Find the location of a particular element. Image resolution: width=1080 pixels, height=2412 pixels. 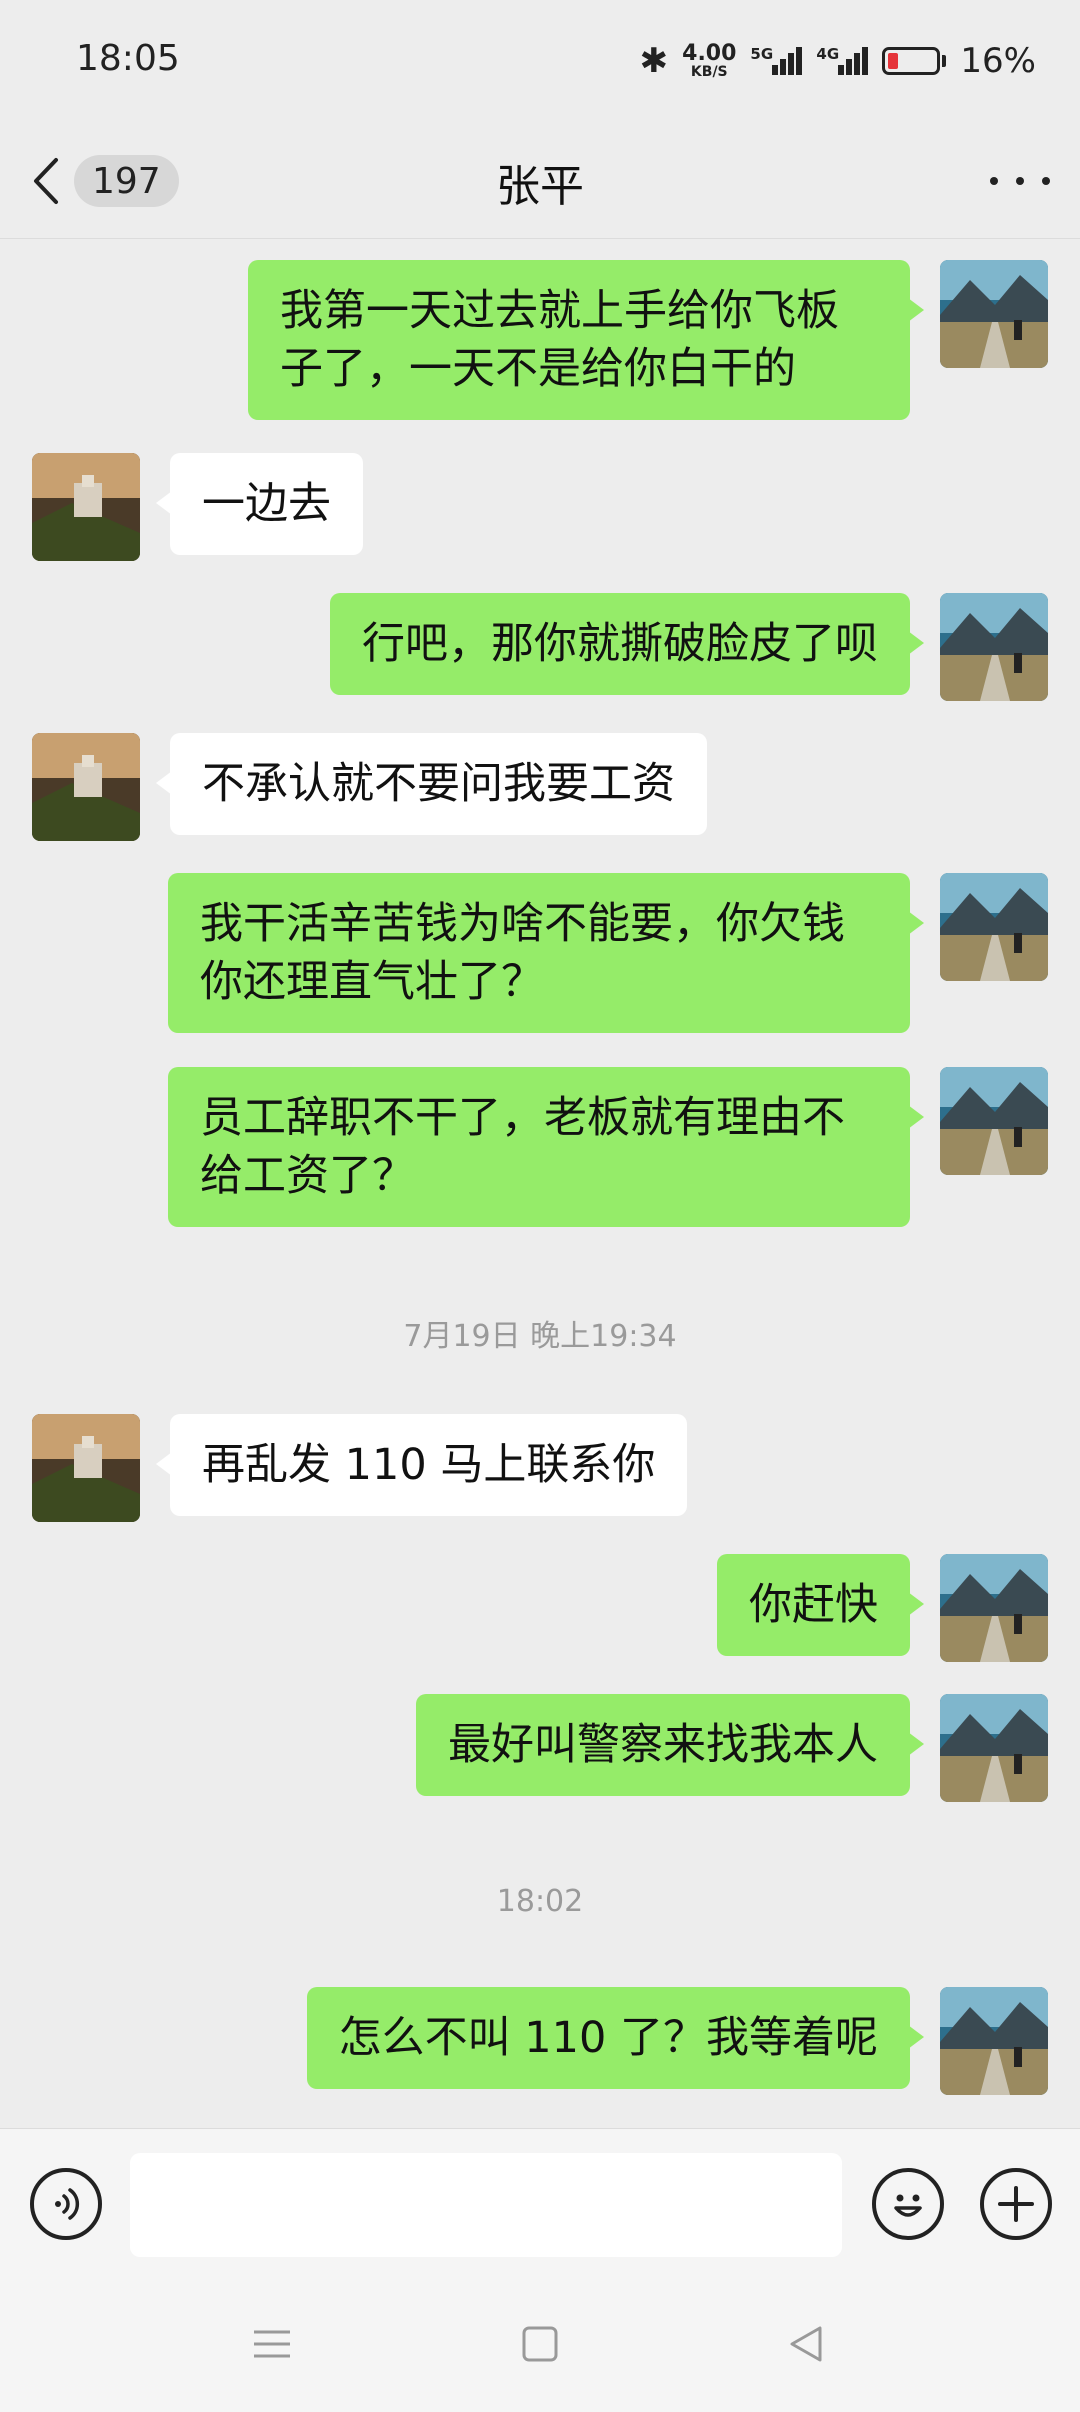

message-bubble: 员工辞职不干了，老板就有理由不给工资了？ is located at coordinates (546, 1147).